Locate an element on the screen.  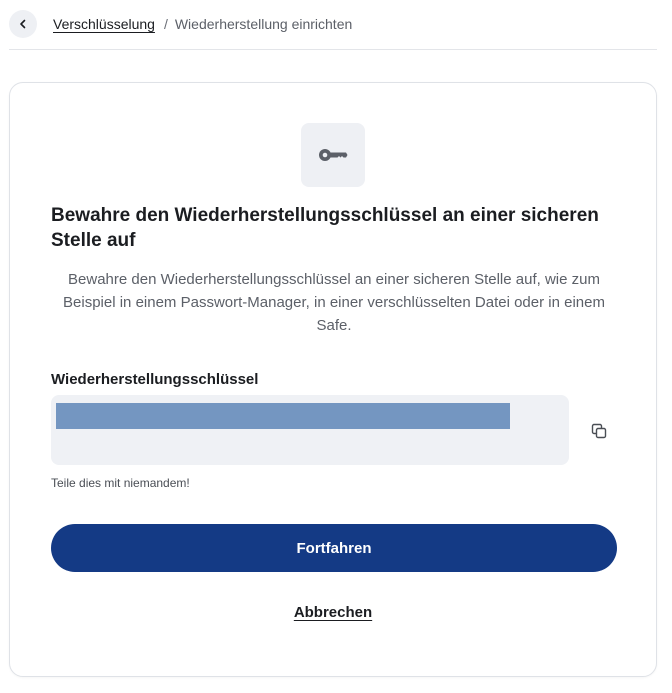
key-icon is located at coordinates (333, 155).